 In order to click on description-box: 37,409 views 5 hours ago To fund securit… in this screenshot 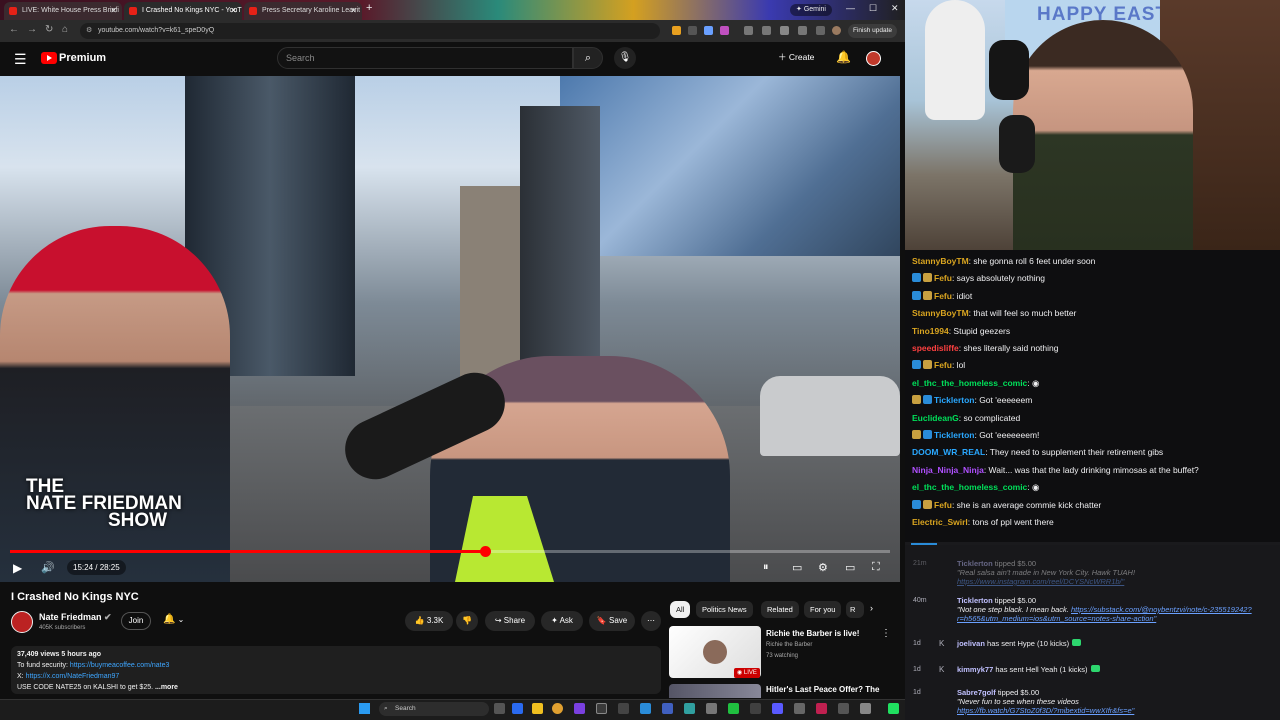, I will do `click(336, 670)`.